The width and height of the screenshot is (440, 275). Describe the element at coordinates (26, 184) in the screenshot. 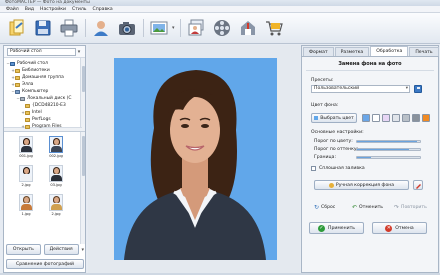

I see `thumbnail-caption: 2.jpg` at that location.